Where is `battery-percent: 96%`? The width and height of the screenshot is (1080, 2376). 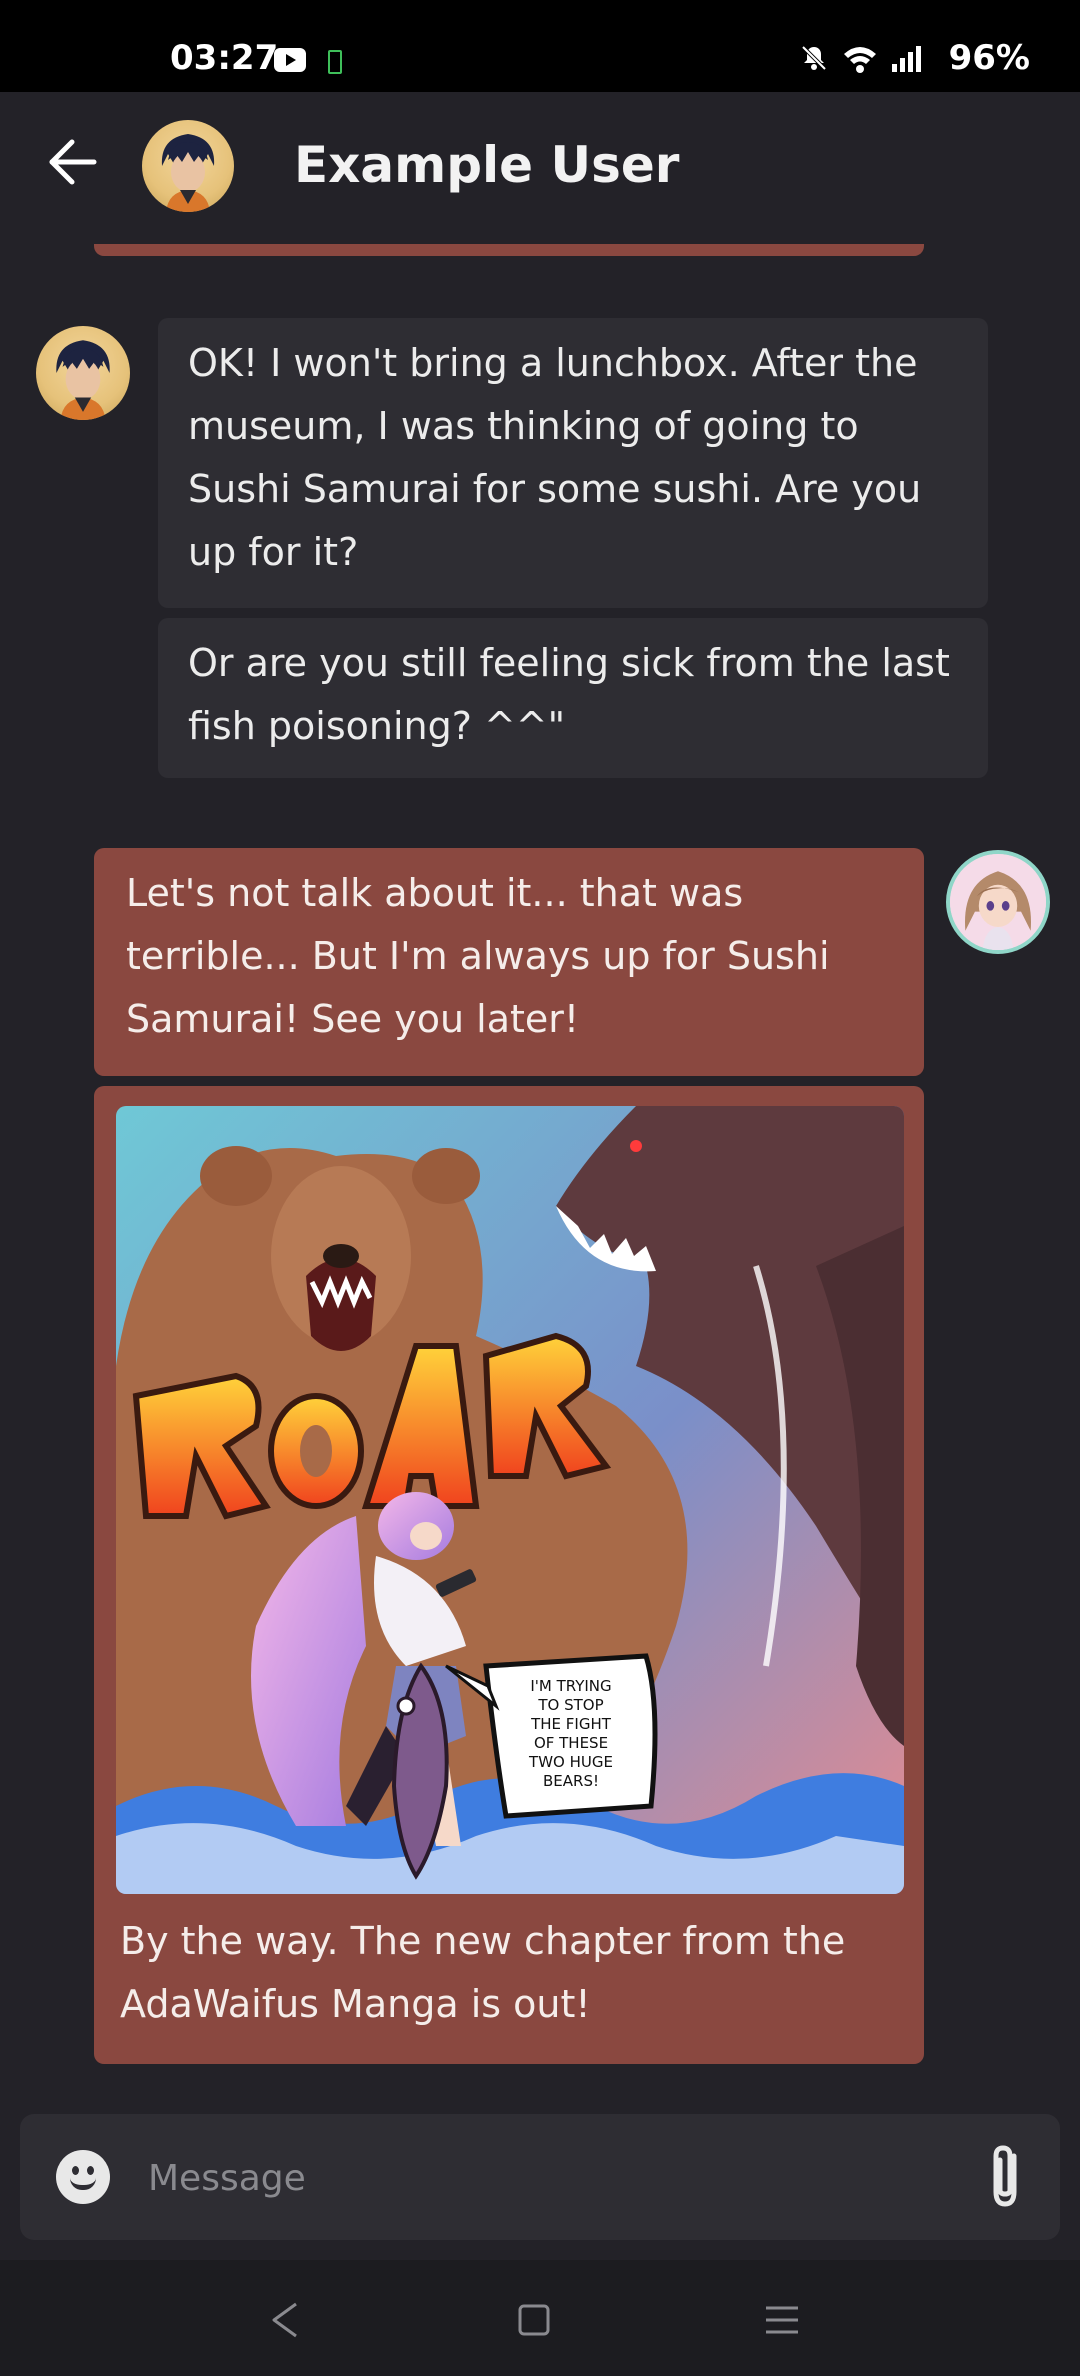
battery-percent: 96% is located at coordinates (989, 58).